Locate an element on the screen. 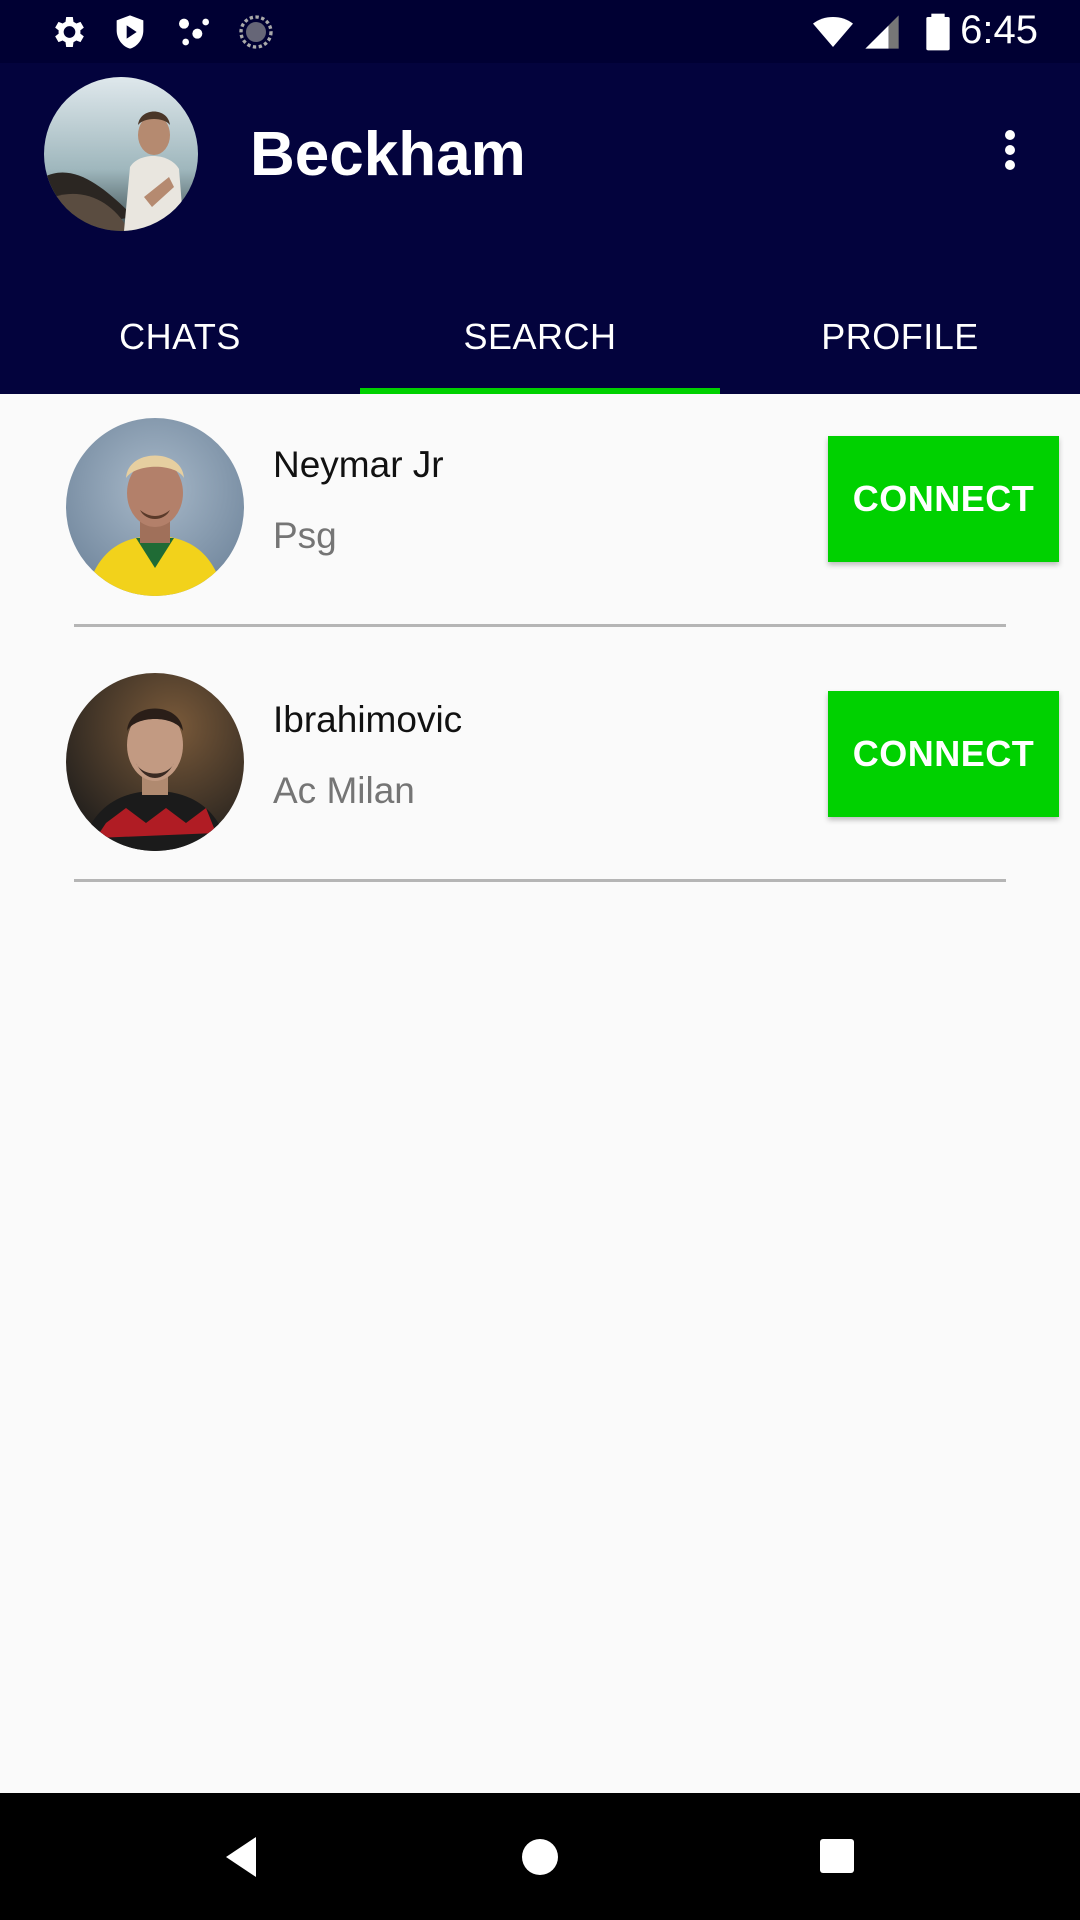 This screenshot has width=1080, height=1920. user-team: Ac Milan is located at coordinates (344, 790).